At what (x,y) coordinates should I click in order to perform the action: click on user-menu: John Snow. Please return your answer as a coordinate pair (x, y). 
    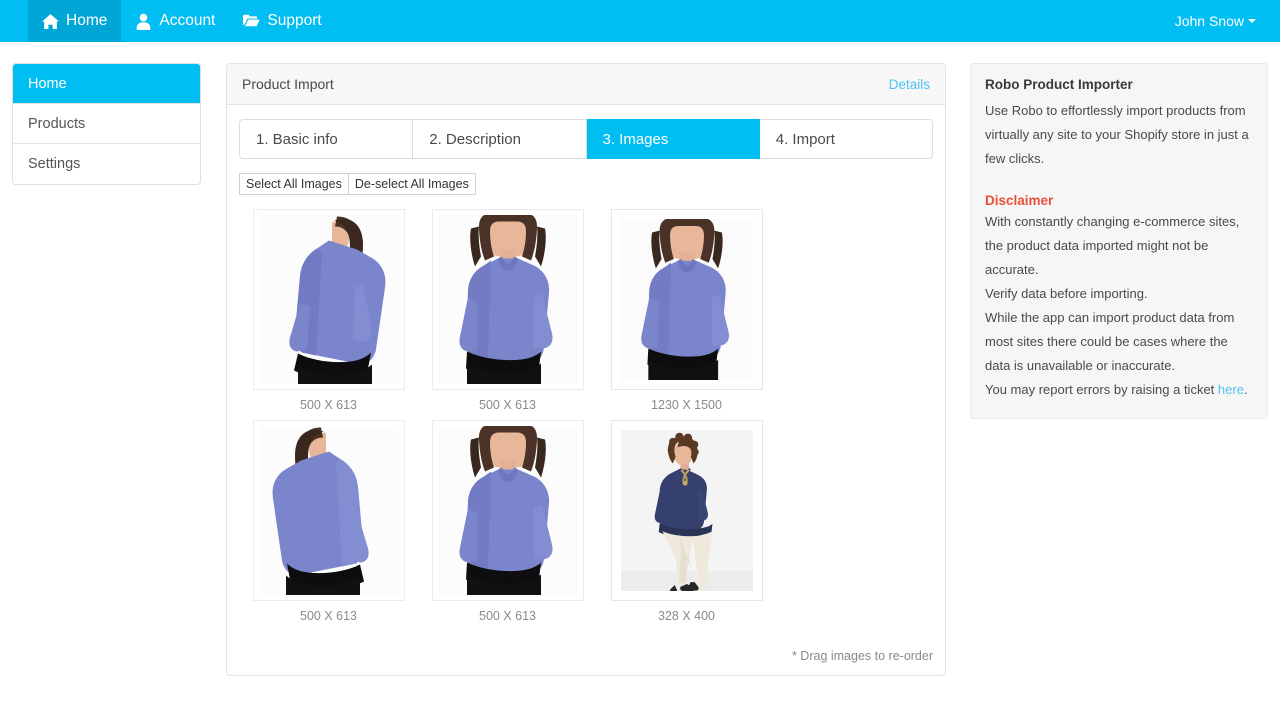
    Looking at the image, I should click on (1227, 21).